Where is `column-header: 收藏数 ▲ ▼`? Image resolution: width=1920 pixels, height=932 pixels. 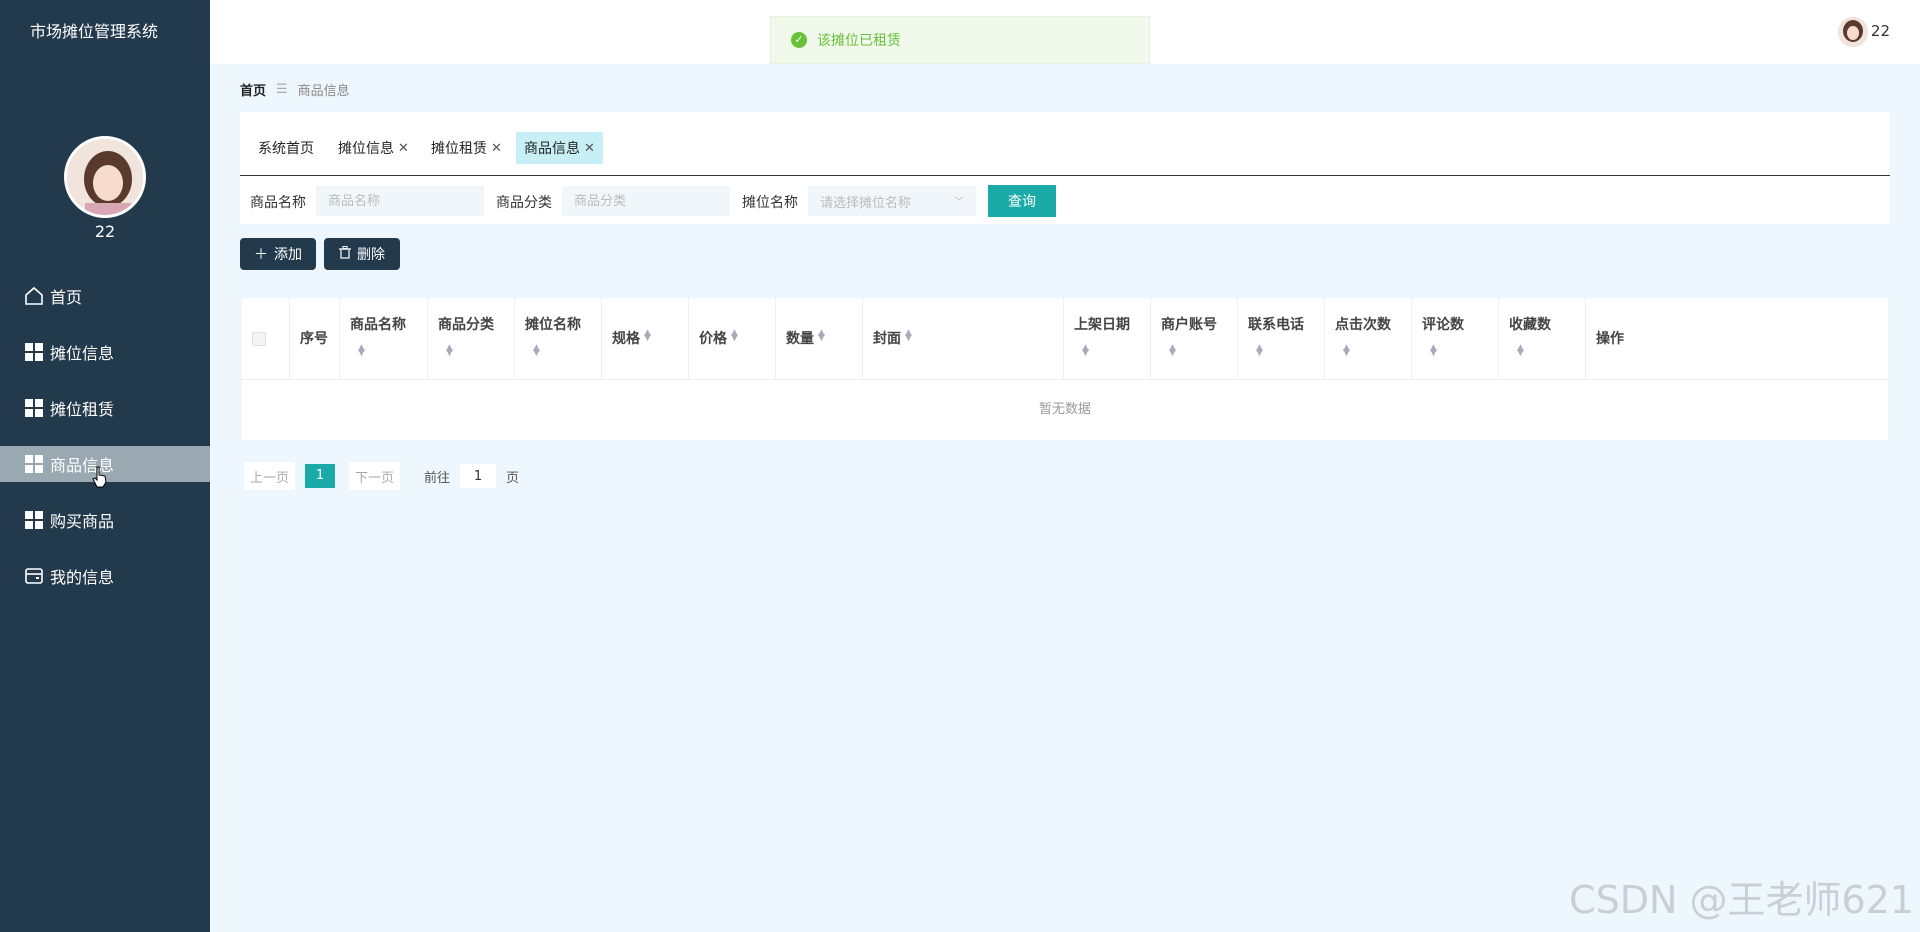 column-header: 收藏数 ▲ ▼ is located at coordinates (1542, 339).